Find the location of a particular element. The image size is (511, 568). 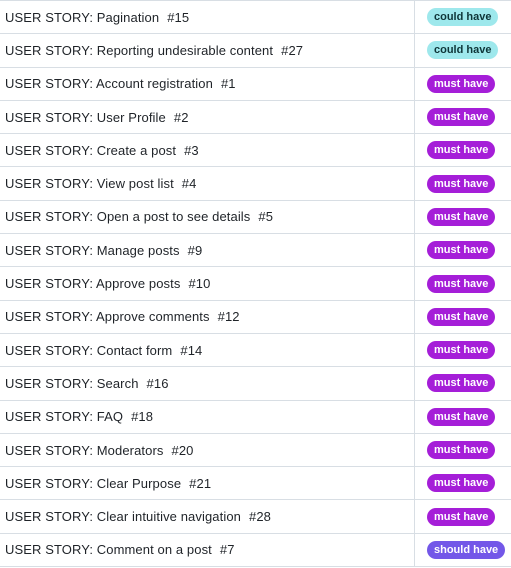

label-cell: should have is located at coordinates (462, 550).